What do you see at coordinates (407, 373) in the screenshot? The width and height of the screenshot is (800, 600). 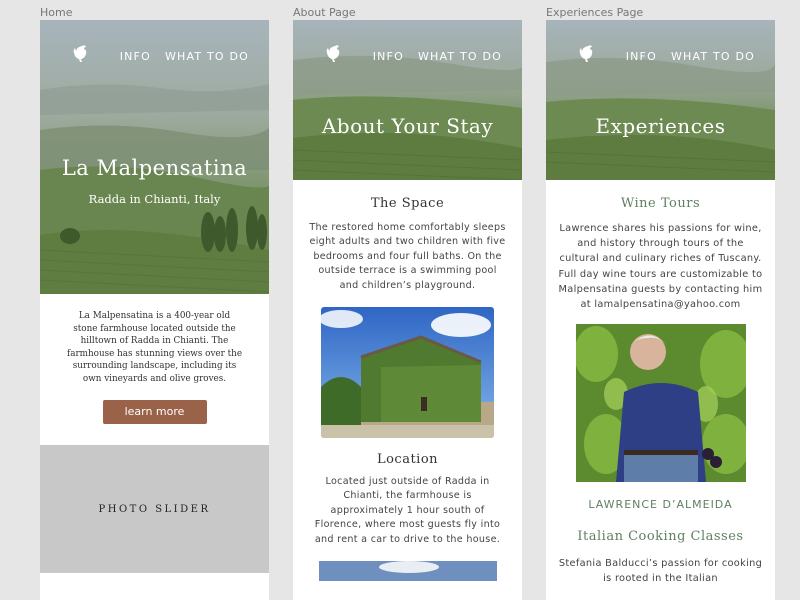 I see `farmhouse-image` at bounding box center [407, 373].